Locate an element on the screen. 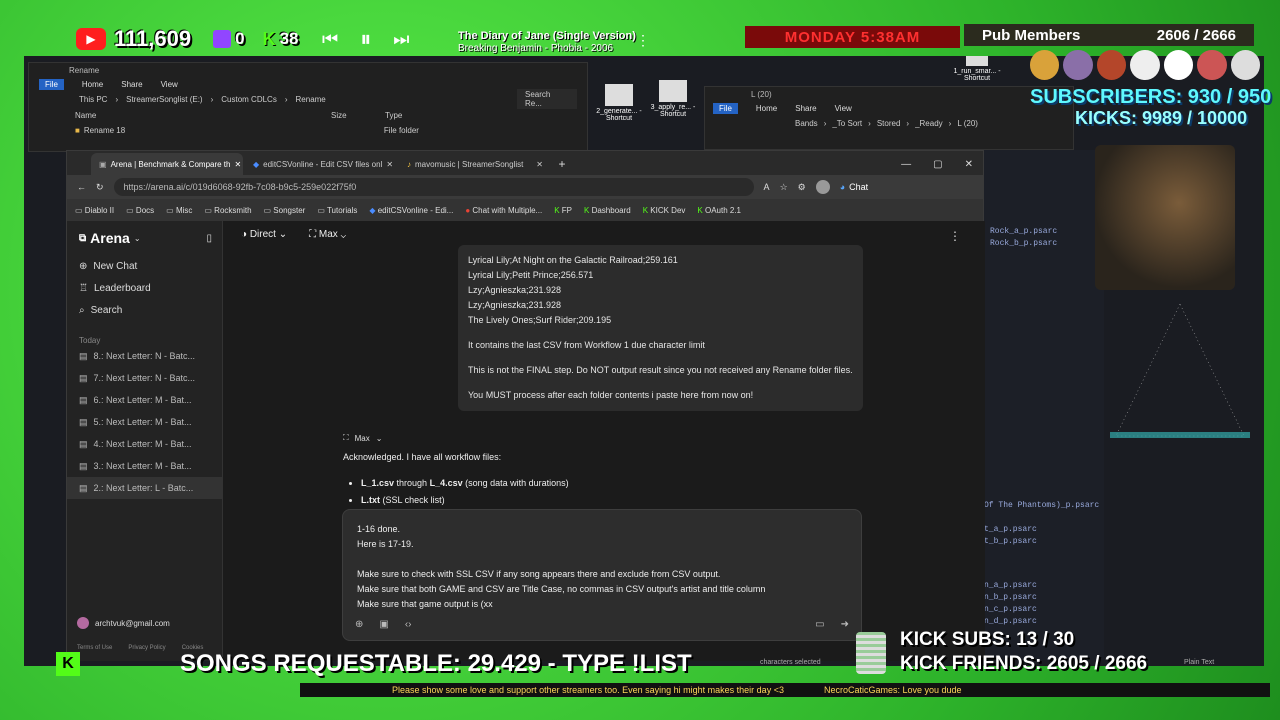 This screenshot has height=720, width=1280. new-chat-button: ⊕ New Chat is located at coordinates (144, 266).